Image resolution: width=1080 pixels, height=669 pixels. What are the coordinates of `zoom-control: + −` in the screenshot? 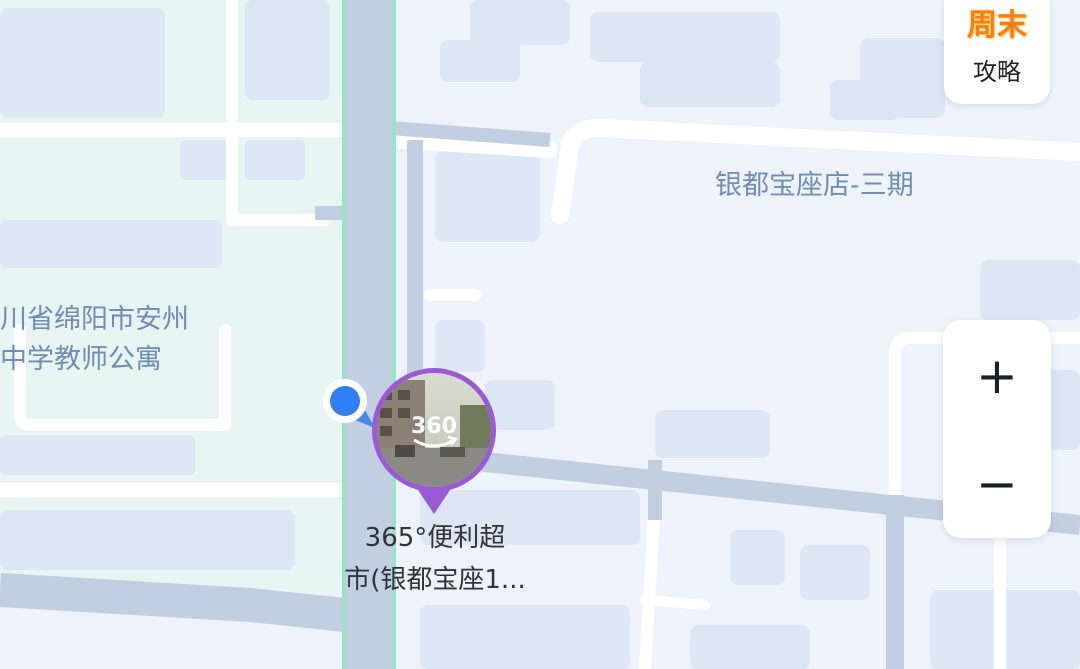 It's located at (997, 429).